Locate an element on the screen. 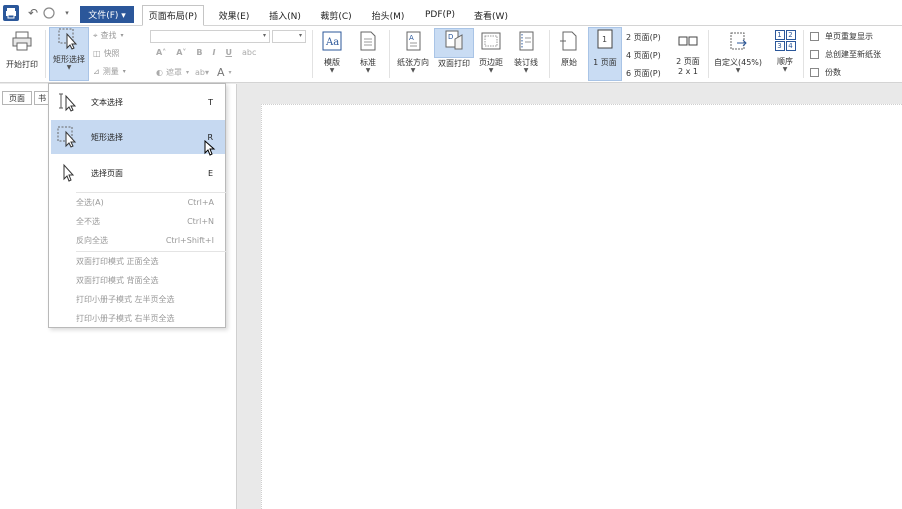 This screenshot has height=509, width=902. order-grid-icon: 1 2 3 4 is located at coordinates (785, 40).